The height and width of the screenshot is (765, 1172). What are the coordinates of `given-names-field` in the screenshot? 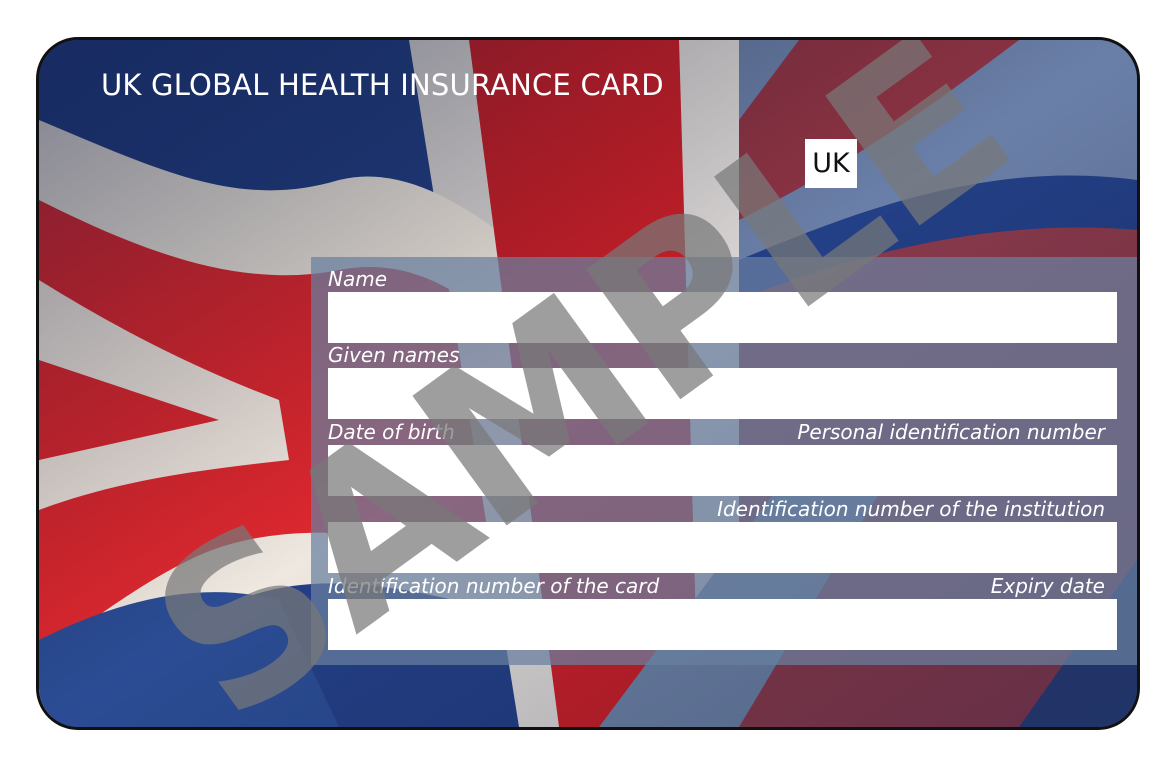 It's located at (722, 393).